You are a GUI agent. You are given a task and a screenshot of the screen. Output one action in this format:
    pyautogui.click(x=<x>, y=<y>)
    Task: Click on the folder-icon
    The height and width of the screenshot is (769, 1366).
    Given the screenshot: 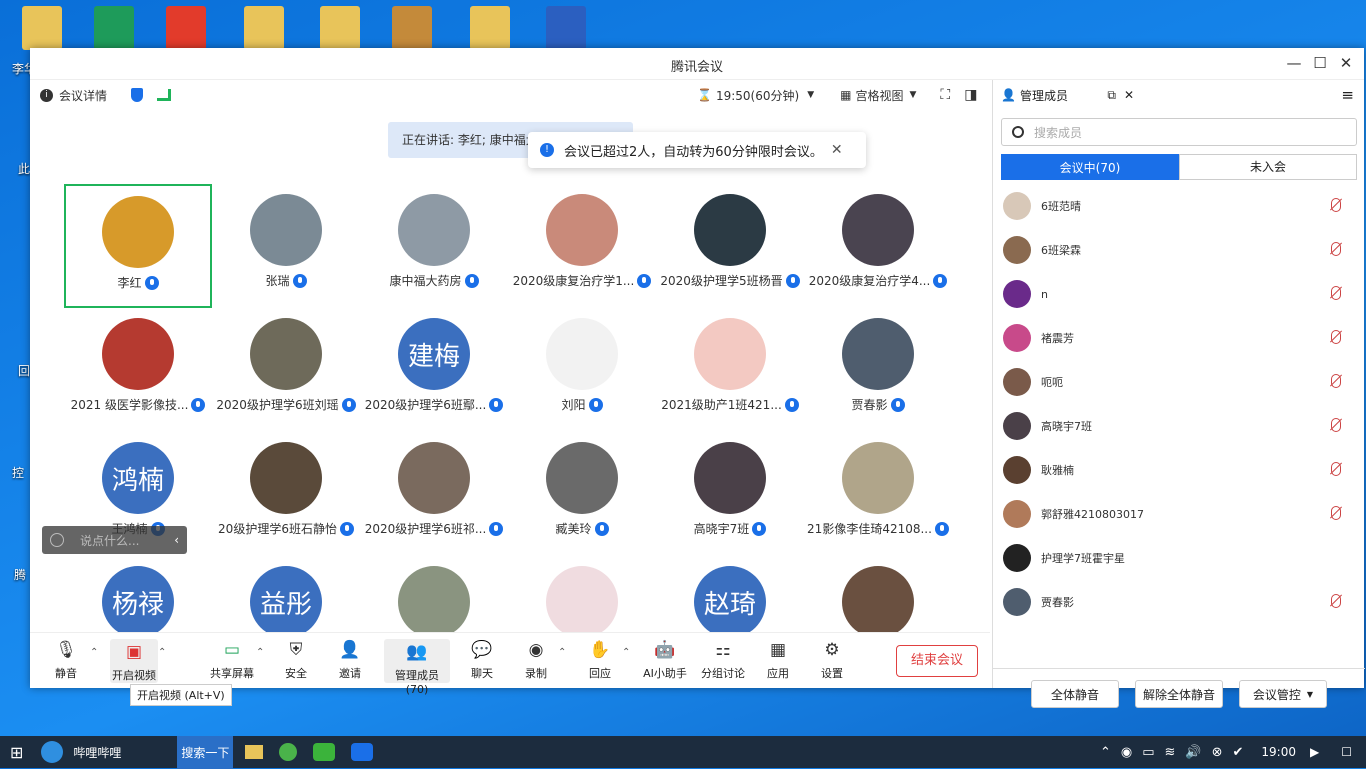 What is the action you would take?
    pyautogui.click(x=254, y=752)
    